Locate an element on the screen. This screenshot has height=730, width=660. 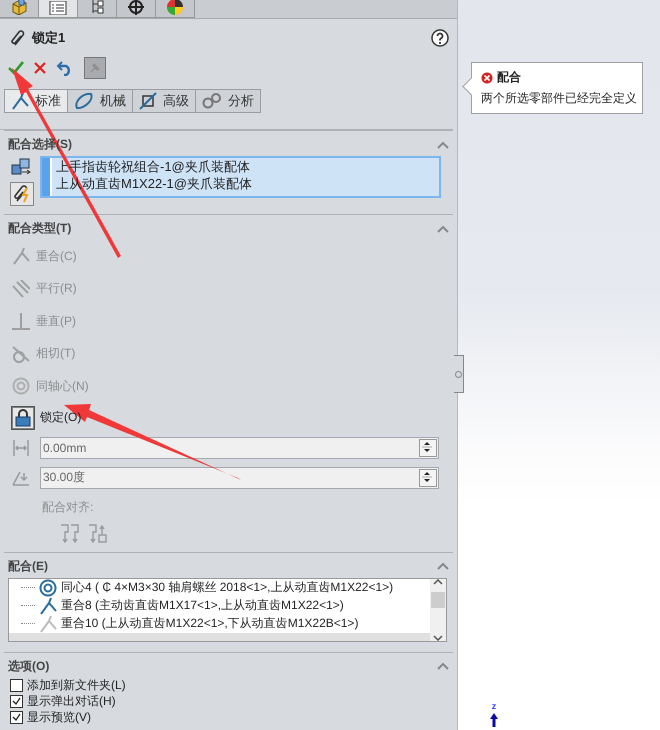
axis-label: z is located at coordinates (494, 706).